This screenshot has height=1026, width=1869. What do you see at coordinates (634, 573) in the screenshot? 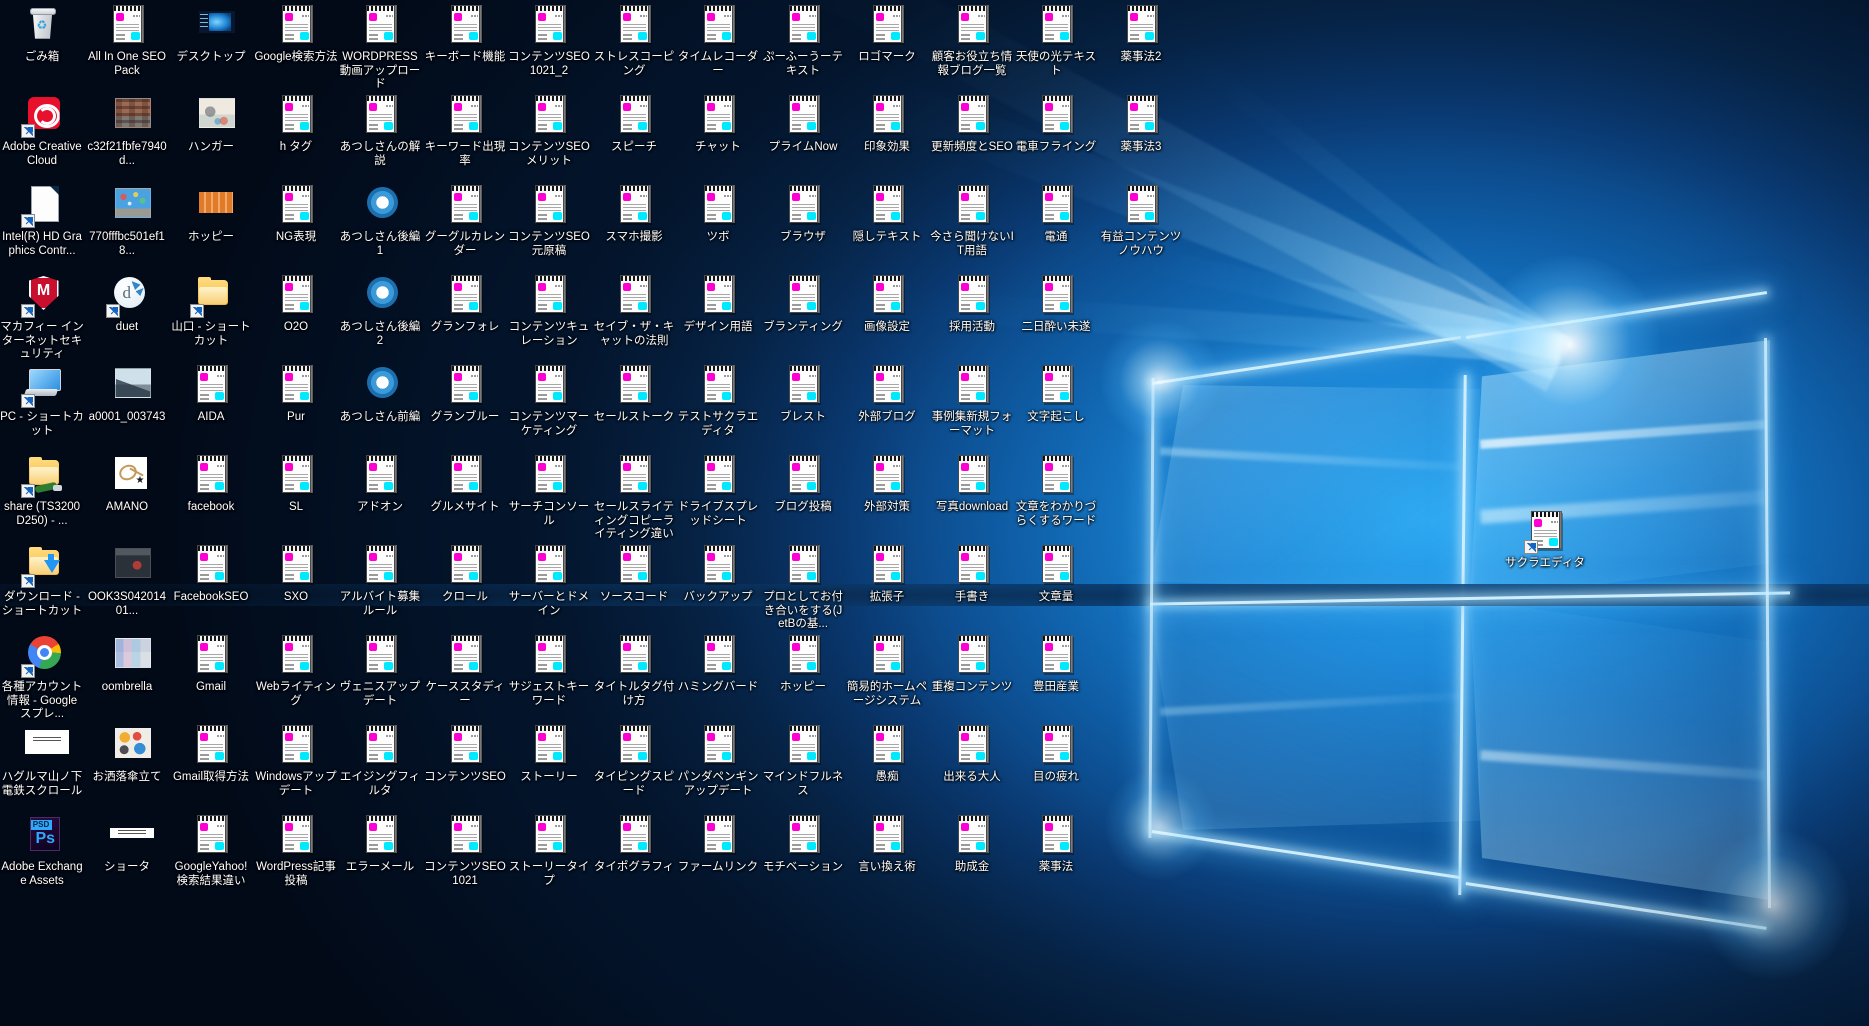
I see `desktop-icon: ソースコード` at bounding box center [634, 573].